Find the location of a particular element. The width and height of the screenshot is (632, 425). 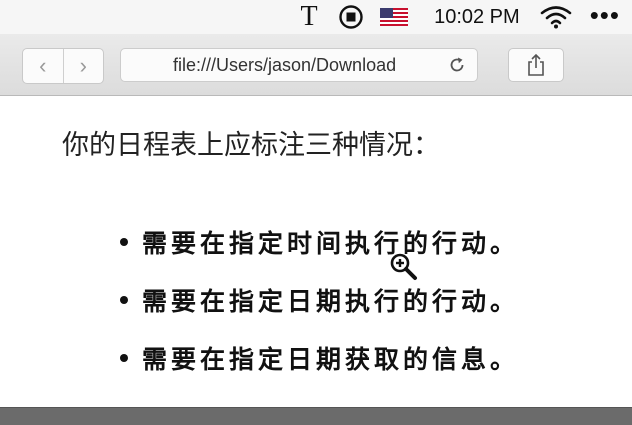

address-bar: file:///Users/jason/Download is located at coordinates (299, 65).